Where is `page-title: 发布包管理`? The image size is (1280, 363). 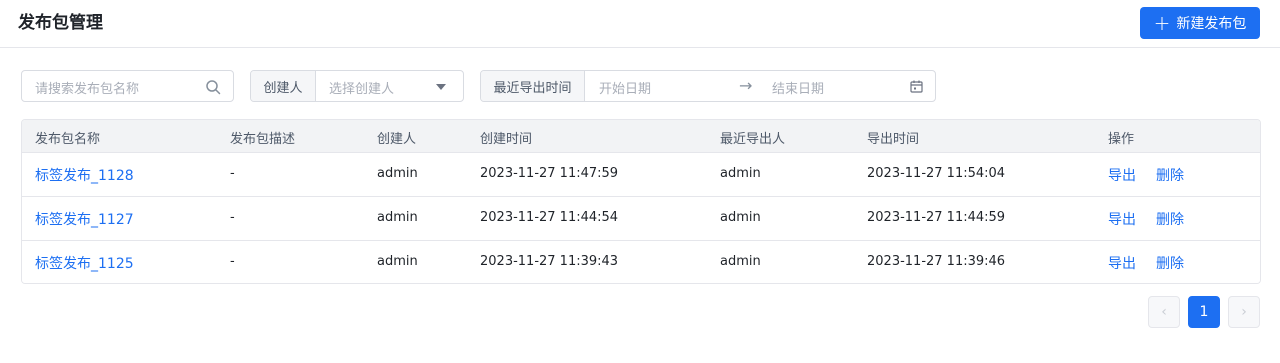
page-title: 发布包管理 is located at coordinates (60, 23).